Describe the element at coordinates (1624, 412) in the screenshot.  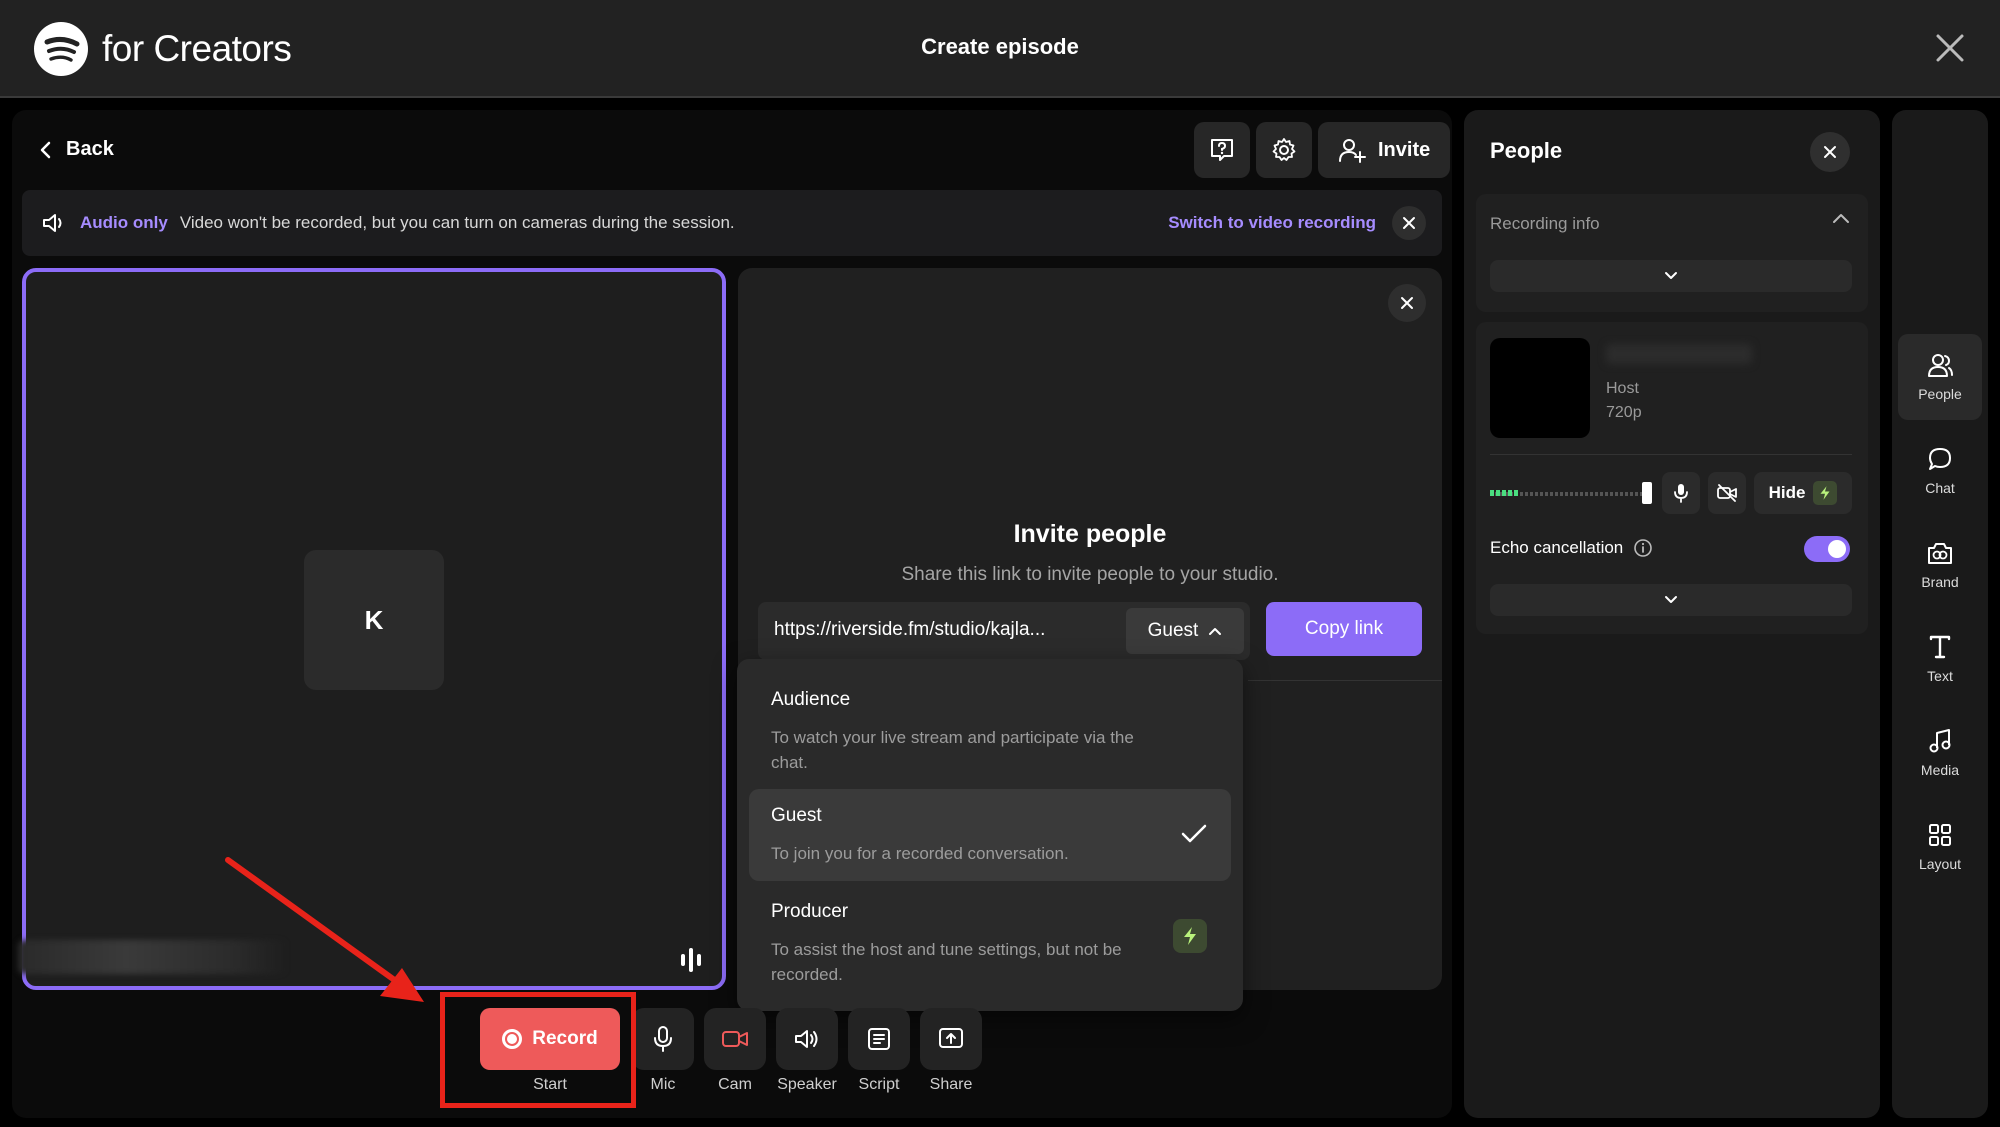
I see `host-resolution: 720p` at that location.